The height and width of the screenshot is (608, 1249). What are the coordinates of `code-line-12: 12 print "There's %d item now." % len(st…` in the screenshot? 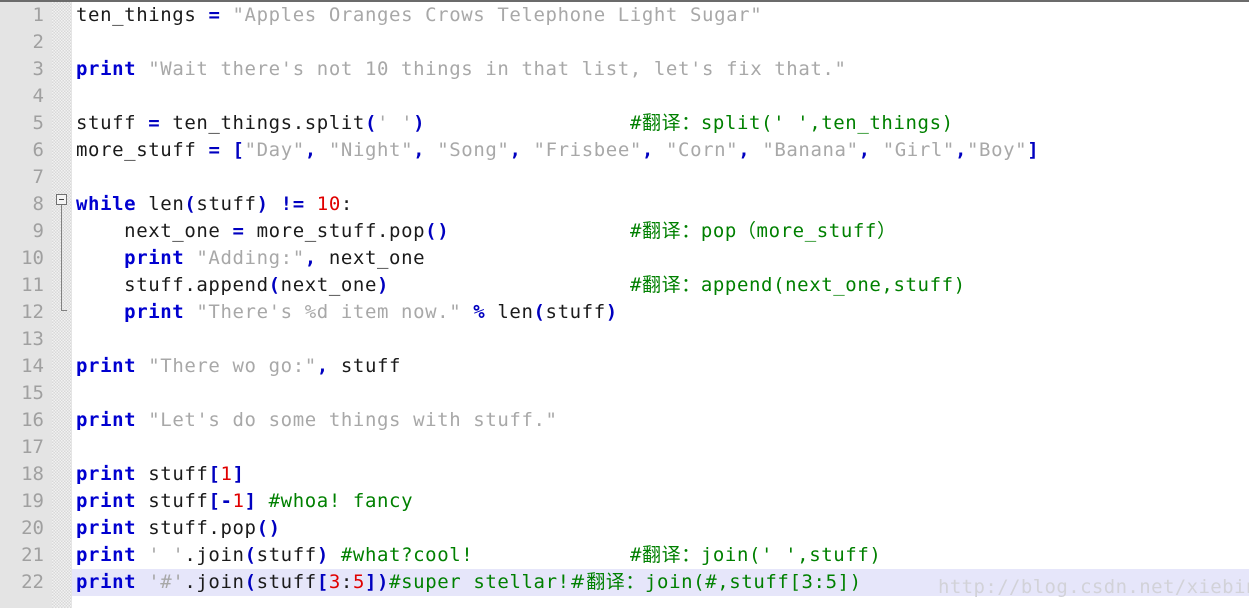 It's located at (624, 312).